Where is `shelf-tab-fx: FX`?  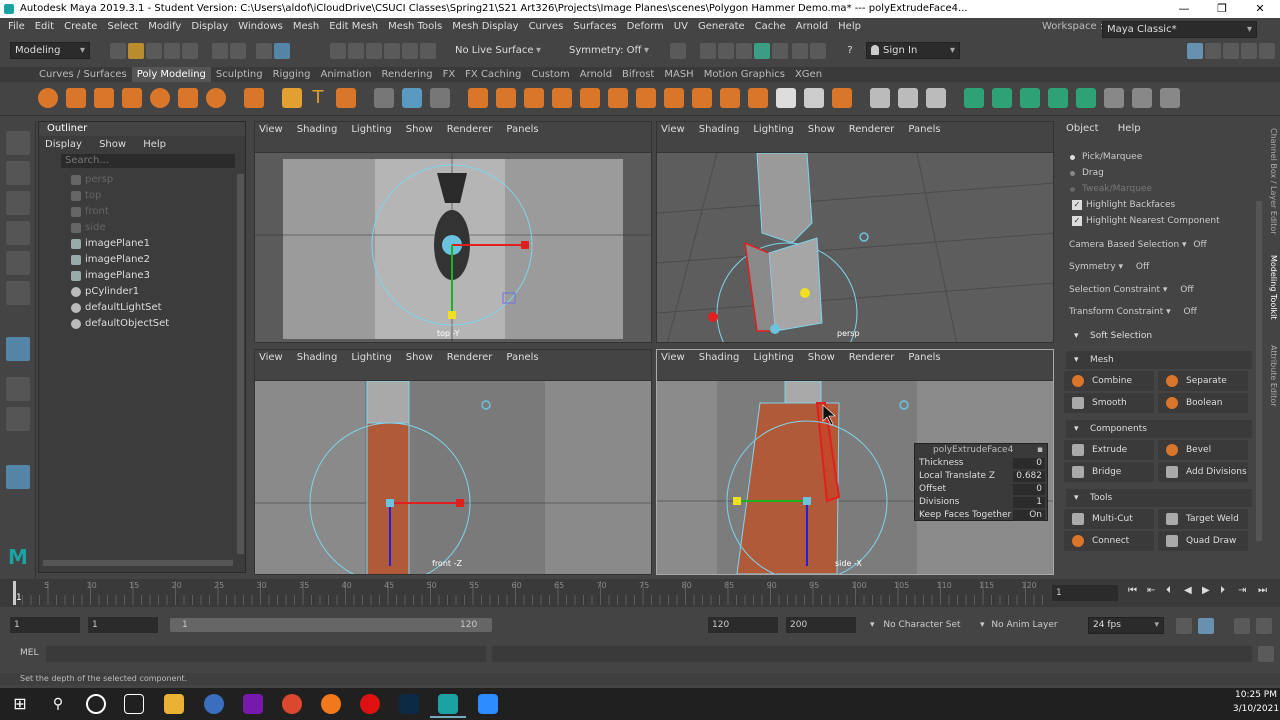
shelf-tab-fx: FX is located at coordinates (449, 74).